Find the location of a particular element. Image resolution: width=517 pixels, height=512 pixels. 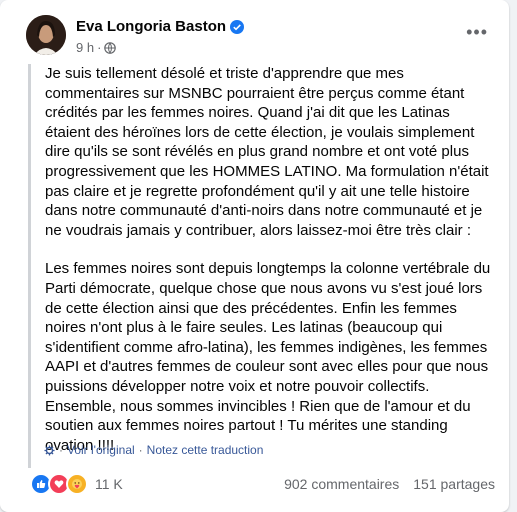

verified-badge-icon is located at coordinates (237, 26).